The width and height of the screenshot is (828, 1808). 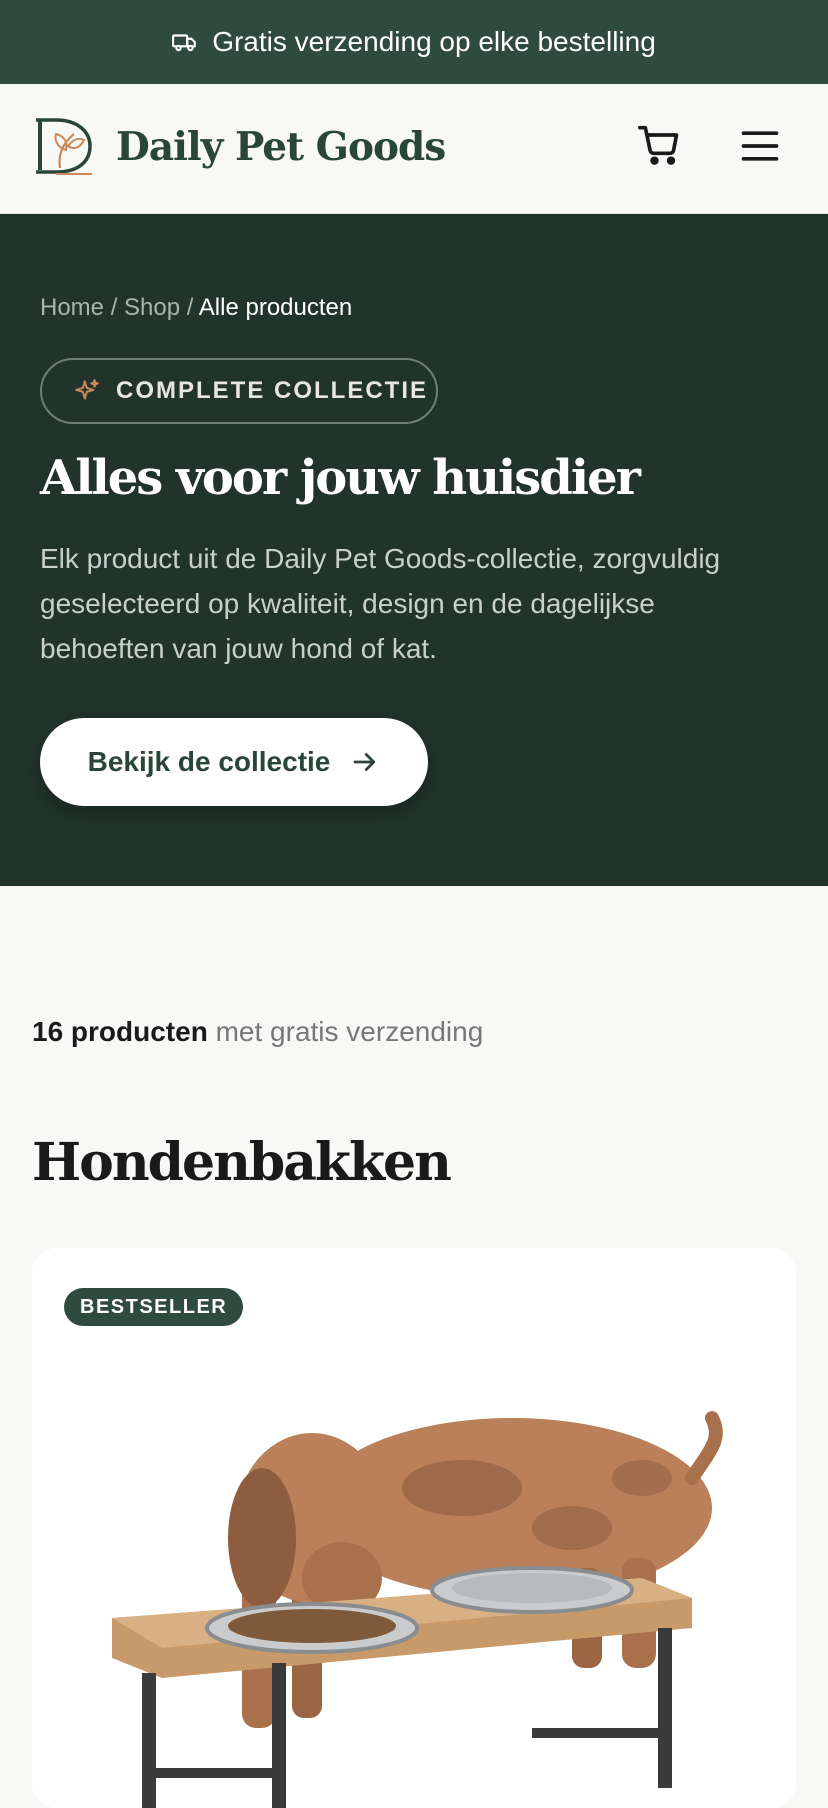 I want to click on category-title: Hondenbakken, so click(x=242, y=1162).